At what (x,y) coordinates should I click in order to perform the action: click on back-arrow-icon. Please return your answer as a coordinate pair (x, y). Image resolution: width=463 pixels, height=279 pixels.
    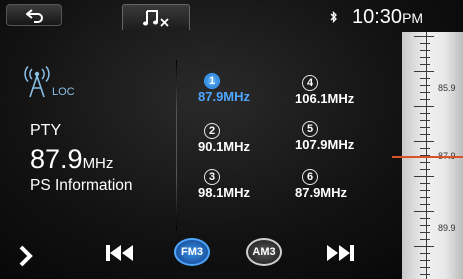
    Looking at the image, I should click on (34, 16).